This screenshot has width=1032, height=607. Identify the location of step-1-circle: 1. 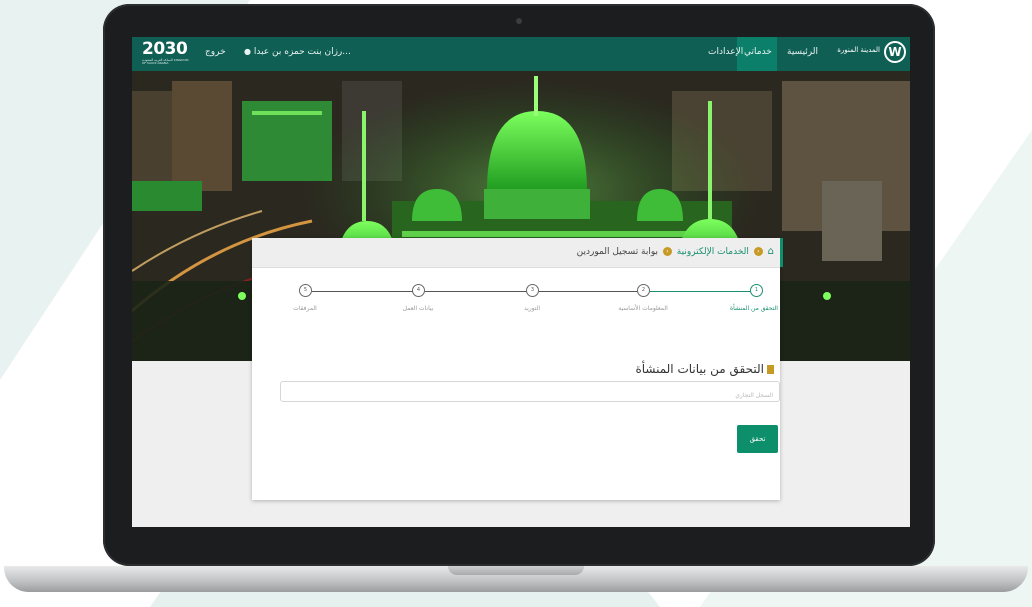
(756, 290).